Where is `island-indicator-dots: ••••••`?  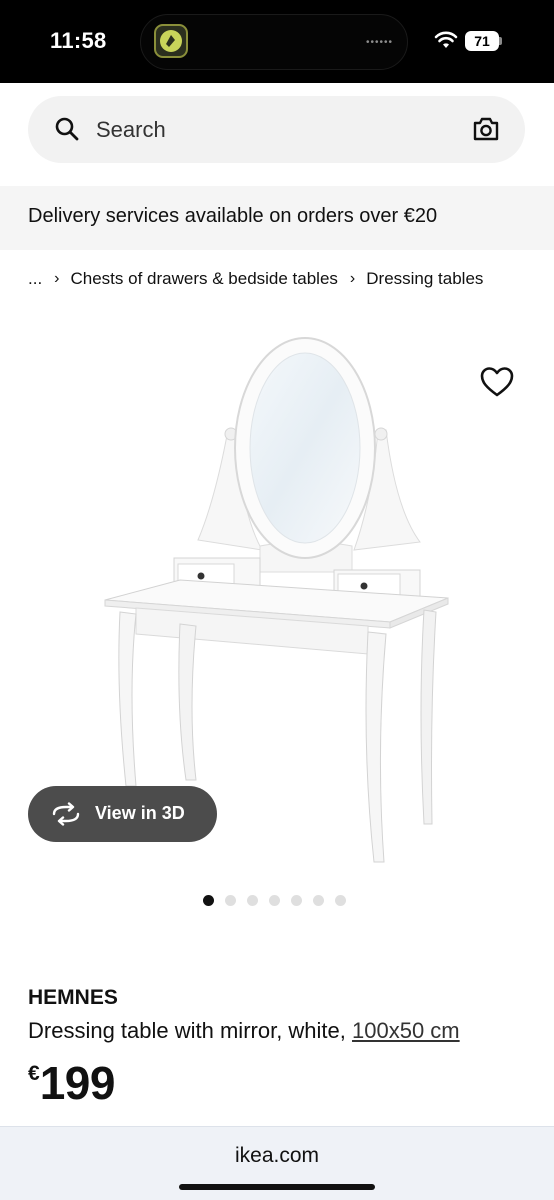
island-indicator-dots: •••••• is located at coordinates (379, 42).